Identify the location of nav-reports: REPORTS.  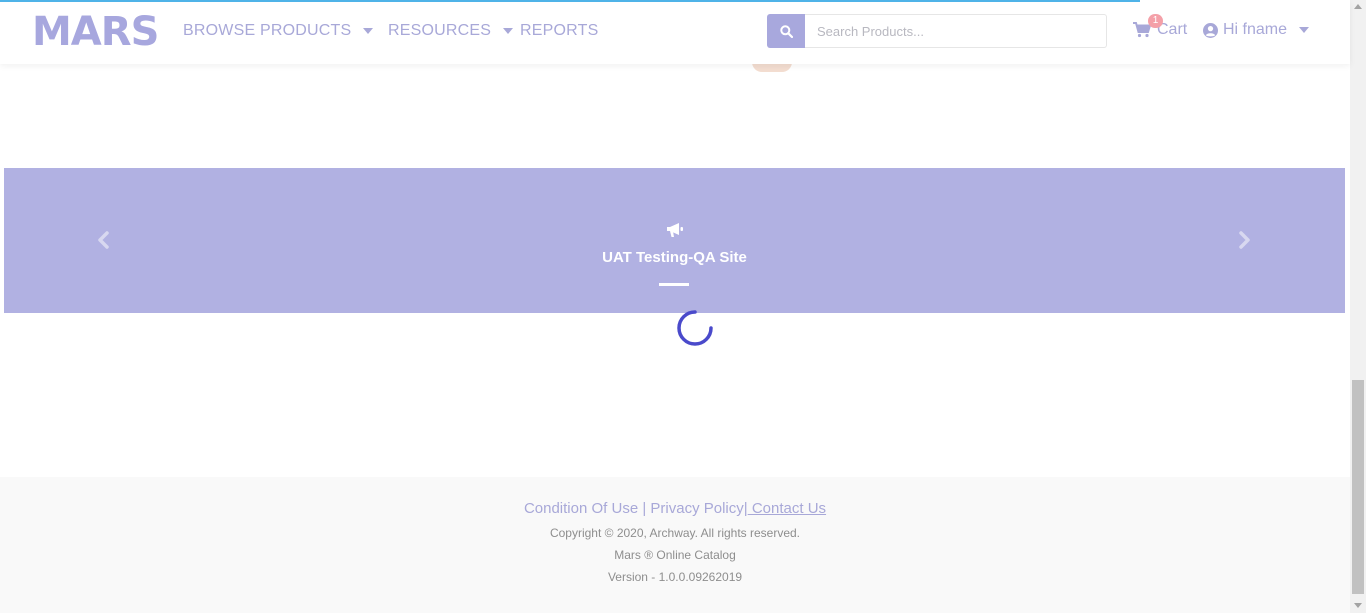
(559, 31).